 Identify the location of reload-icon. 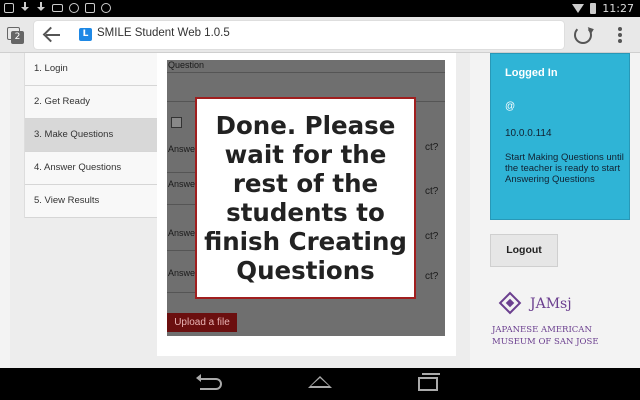
(583, 35).